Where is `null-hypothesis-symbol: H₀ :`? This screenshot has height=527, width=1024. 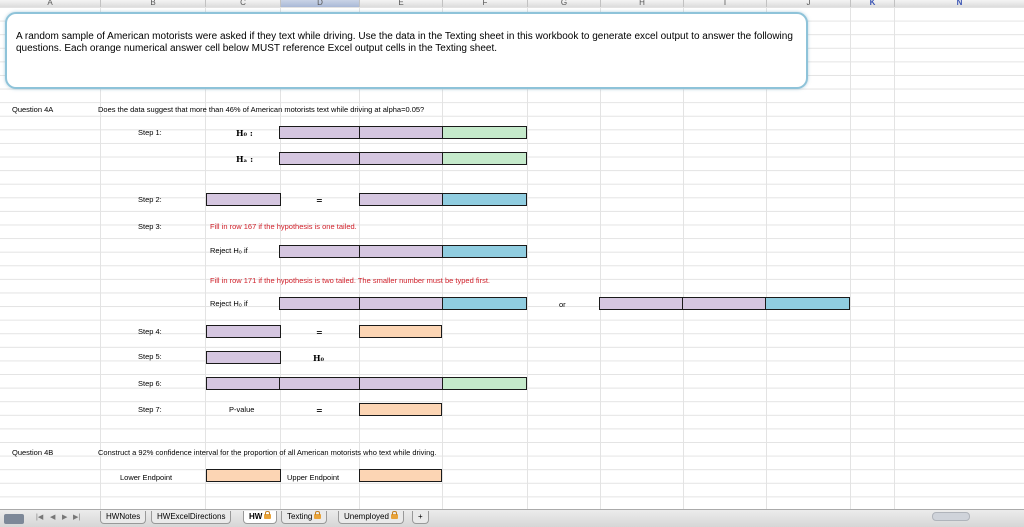 null-hypothesis-symbol: H₀ : is located at coordinates (244, 133).